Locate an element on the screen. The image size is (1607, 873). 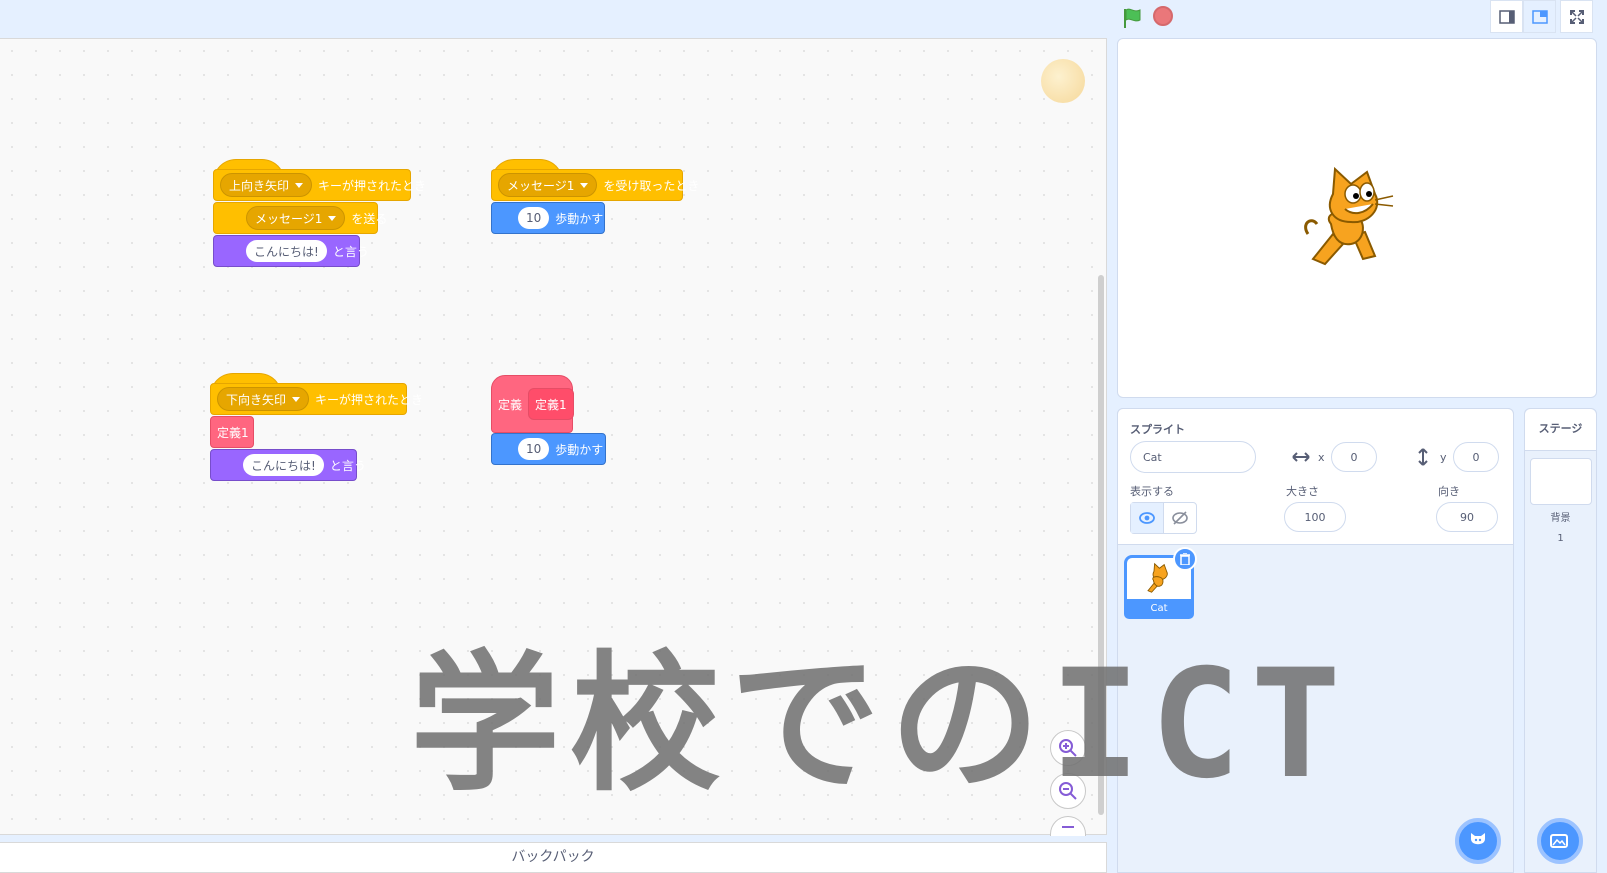
code-scrollbar is located at coordinates (1101, 545).